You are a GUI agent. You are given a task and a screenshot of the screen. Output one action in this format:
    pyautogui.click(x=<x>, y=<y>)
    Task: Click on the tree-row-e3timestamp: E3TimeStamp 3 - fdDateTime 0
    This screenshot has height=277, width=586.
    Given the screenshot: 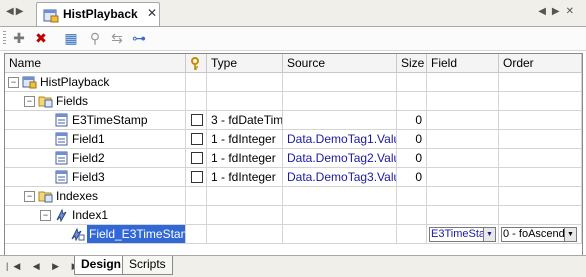 What is the action you would take?
    pyautogui.click(x=293, y=120)
    